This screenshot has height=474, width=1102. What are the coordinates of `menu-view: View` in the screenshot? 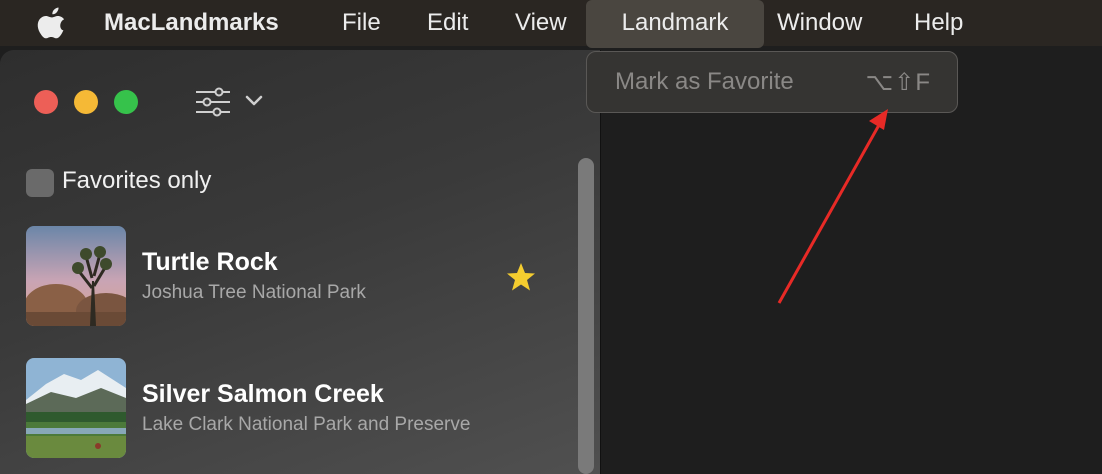 It's located at (541, 23).